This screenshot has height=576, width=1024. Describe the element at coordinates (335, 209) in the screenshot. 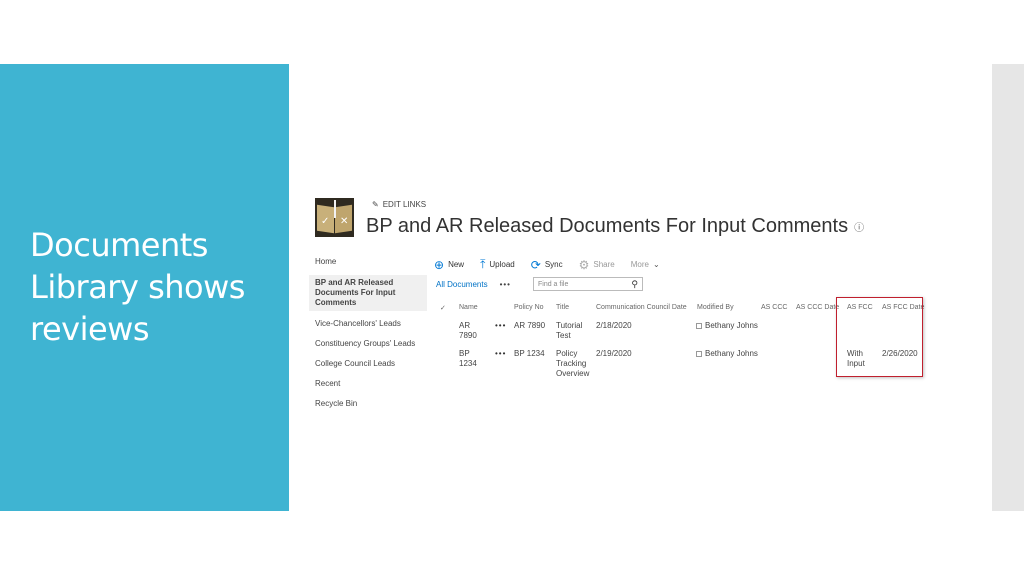

I see `pen-icon` at that location.